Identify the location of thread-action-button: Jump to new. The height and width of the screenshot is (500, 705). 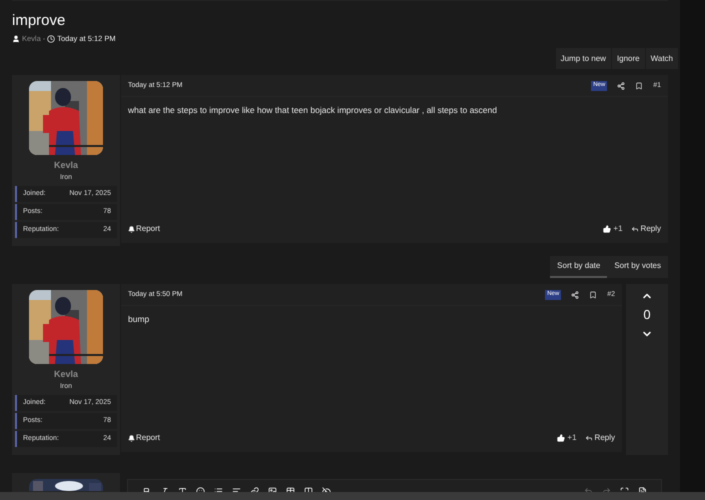
(583, 59).